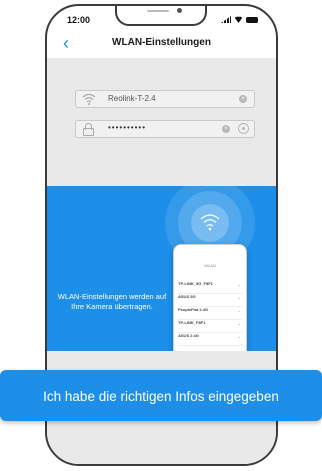 This screenshot has height=471, width=322. What do you see at coordinates (89, 99) in the screenshot?
I see `wifi-icon` at bounding box center [89, 99].